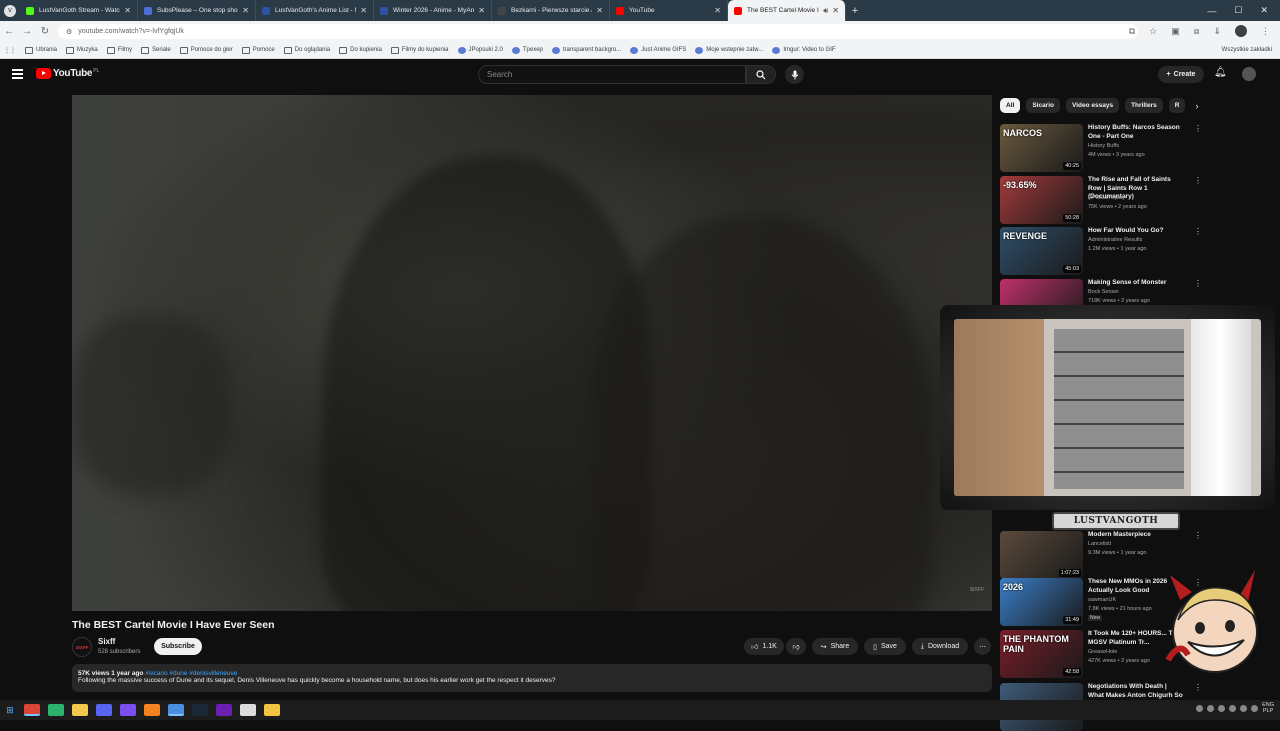 Image resolution: width=1280 pixels, height=731 pixels. Describe the element at coordinates (1041, 602) in the screenshot. I see `video-thumbnail: 2026 31:49` at that location.